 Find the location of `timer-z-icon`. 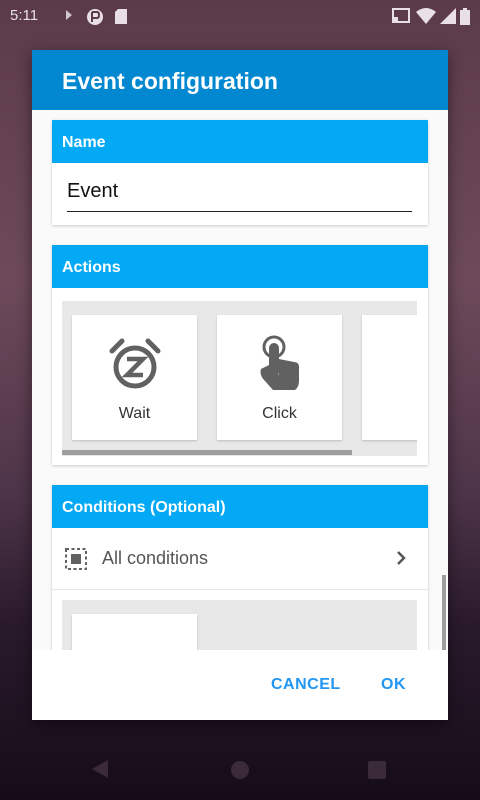

timer-z-icon is located at coordinates (135, 365).